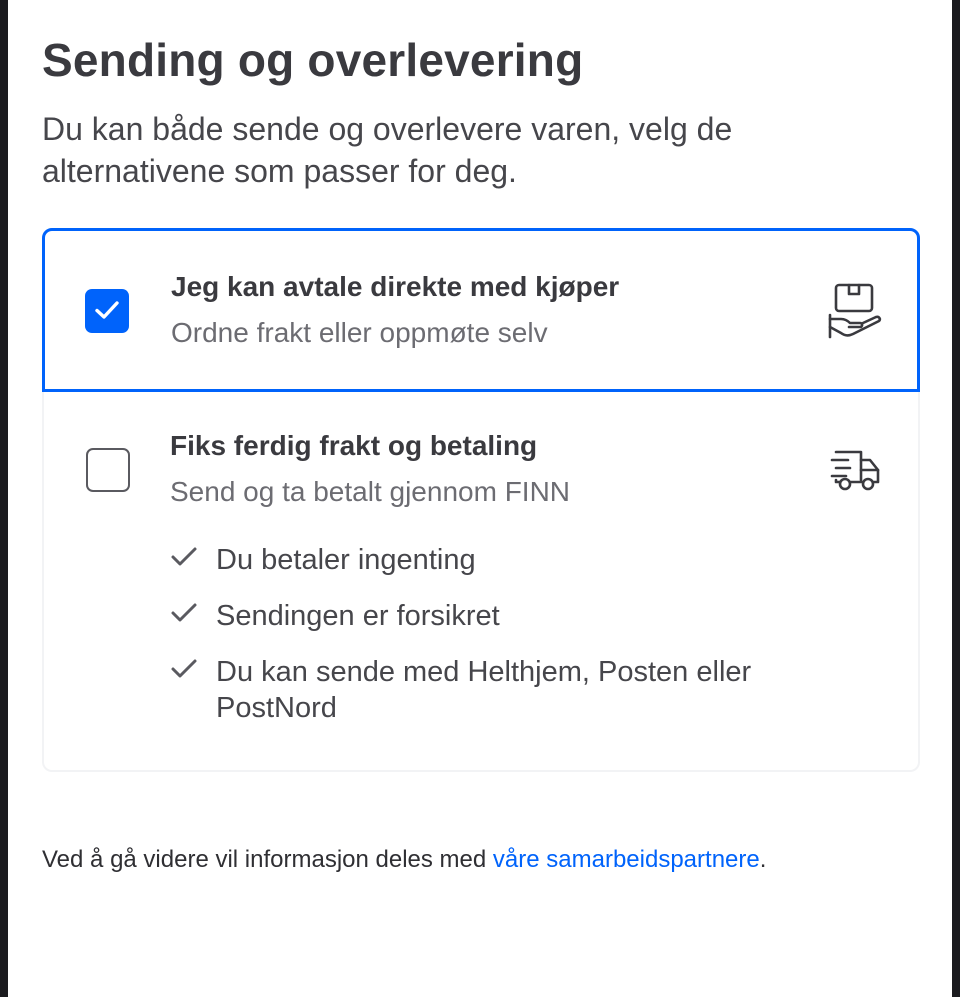 Image resolution: width=960 pixels, height=997 pixels. Describe the element at coordinates (855, 470) in the screenshot. I see `delivery-truck-icon` at that location.